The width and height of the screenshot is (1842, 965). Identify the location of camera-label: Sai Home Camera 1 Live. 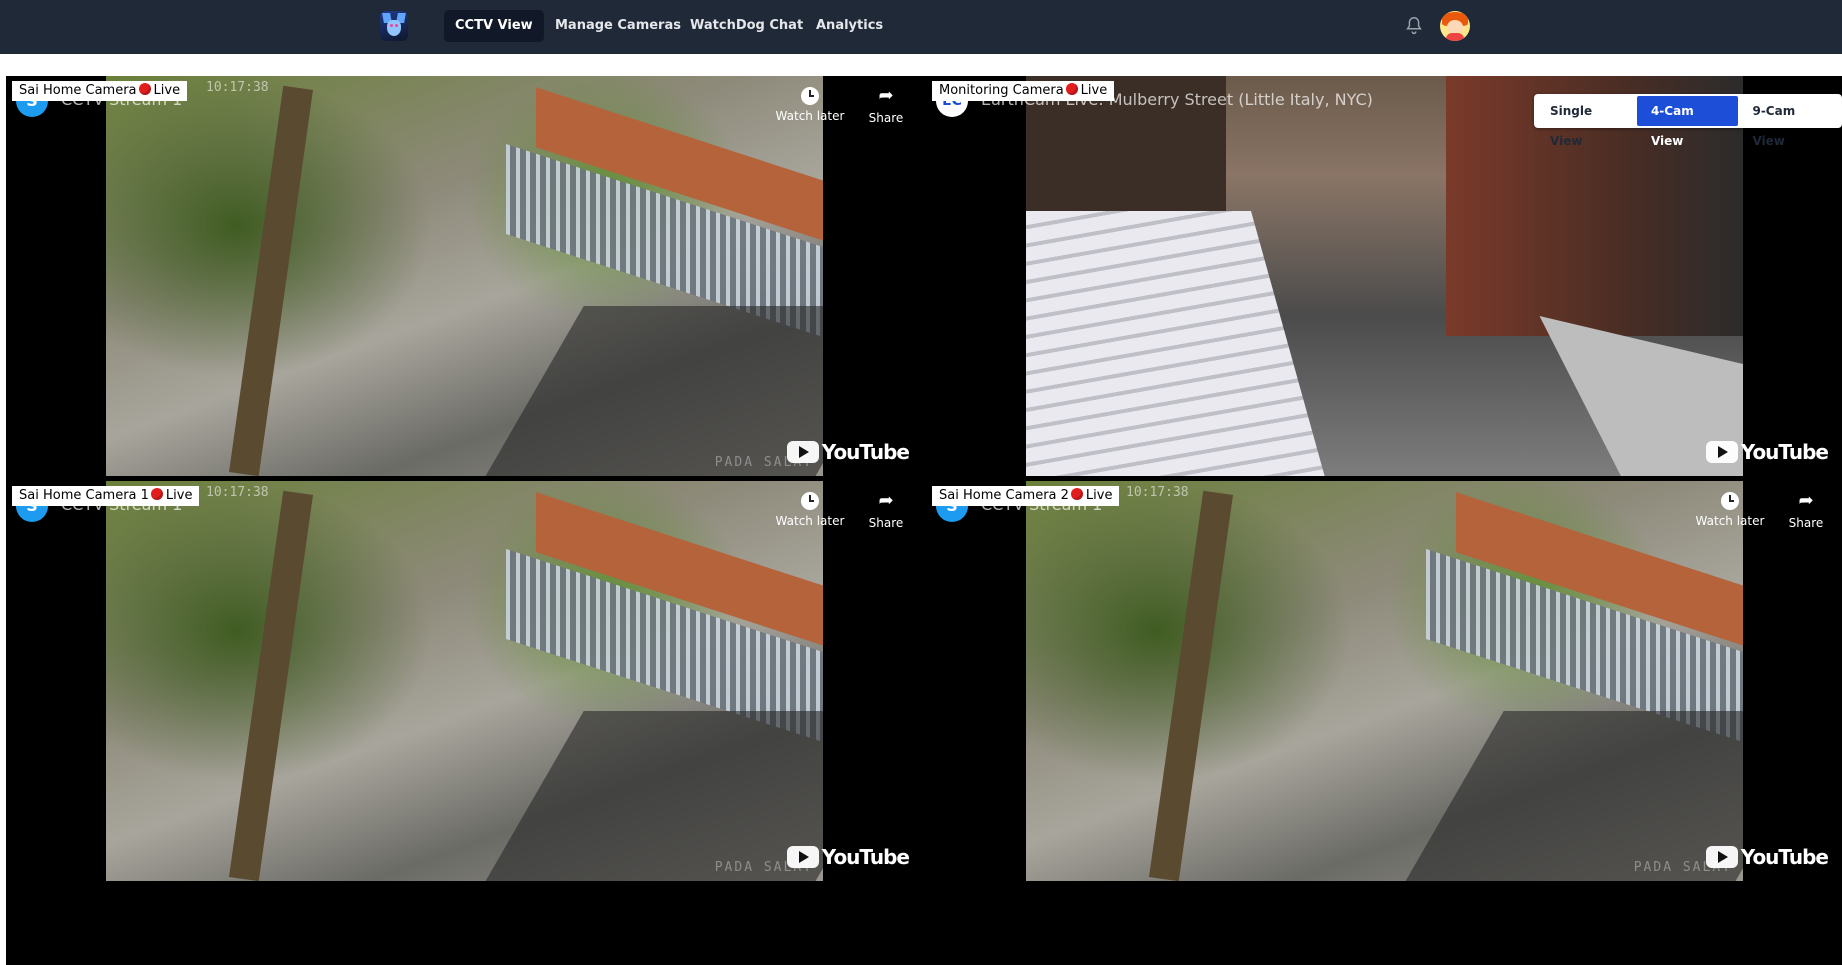
(106, 496).